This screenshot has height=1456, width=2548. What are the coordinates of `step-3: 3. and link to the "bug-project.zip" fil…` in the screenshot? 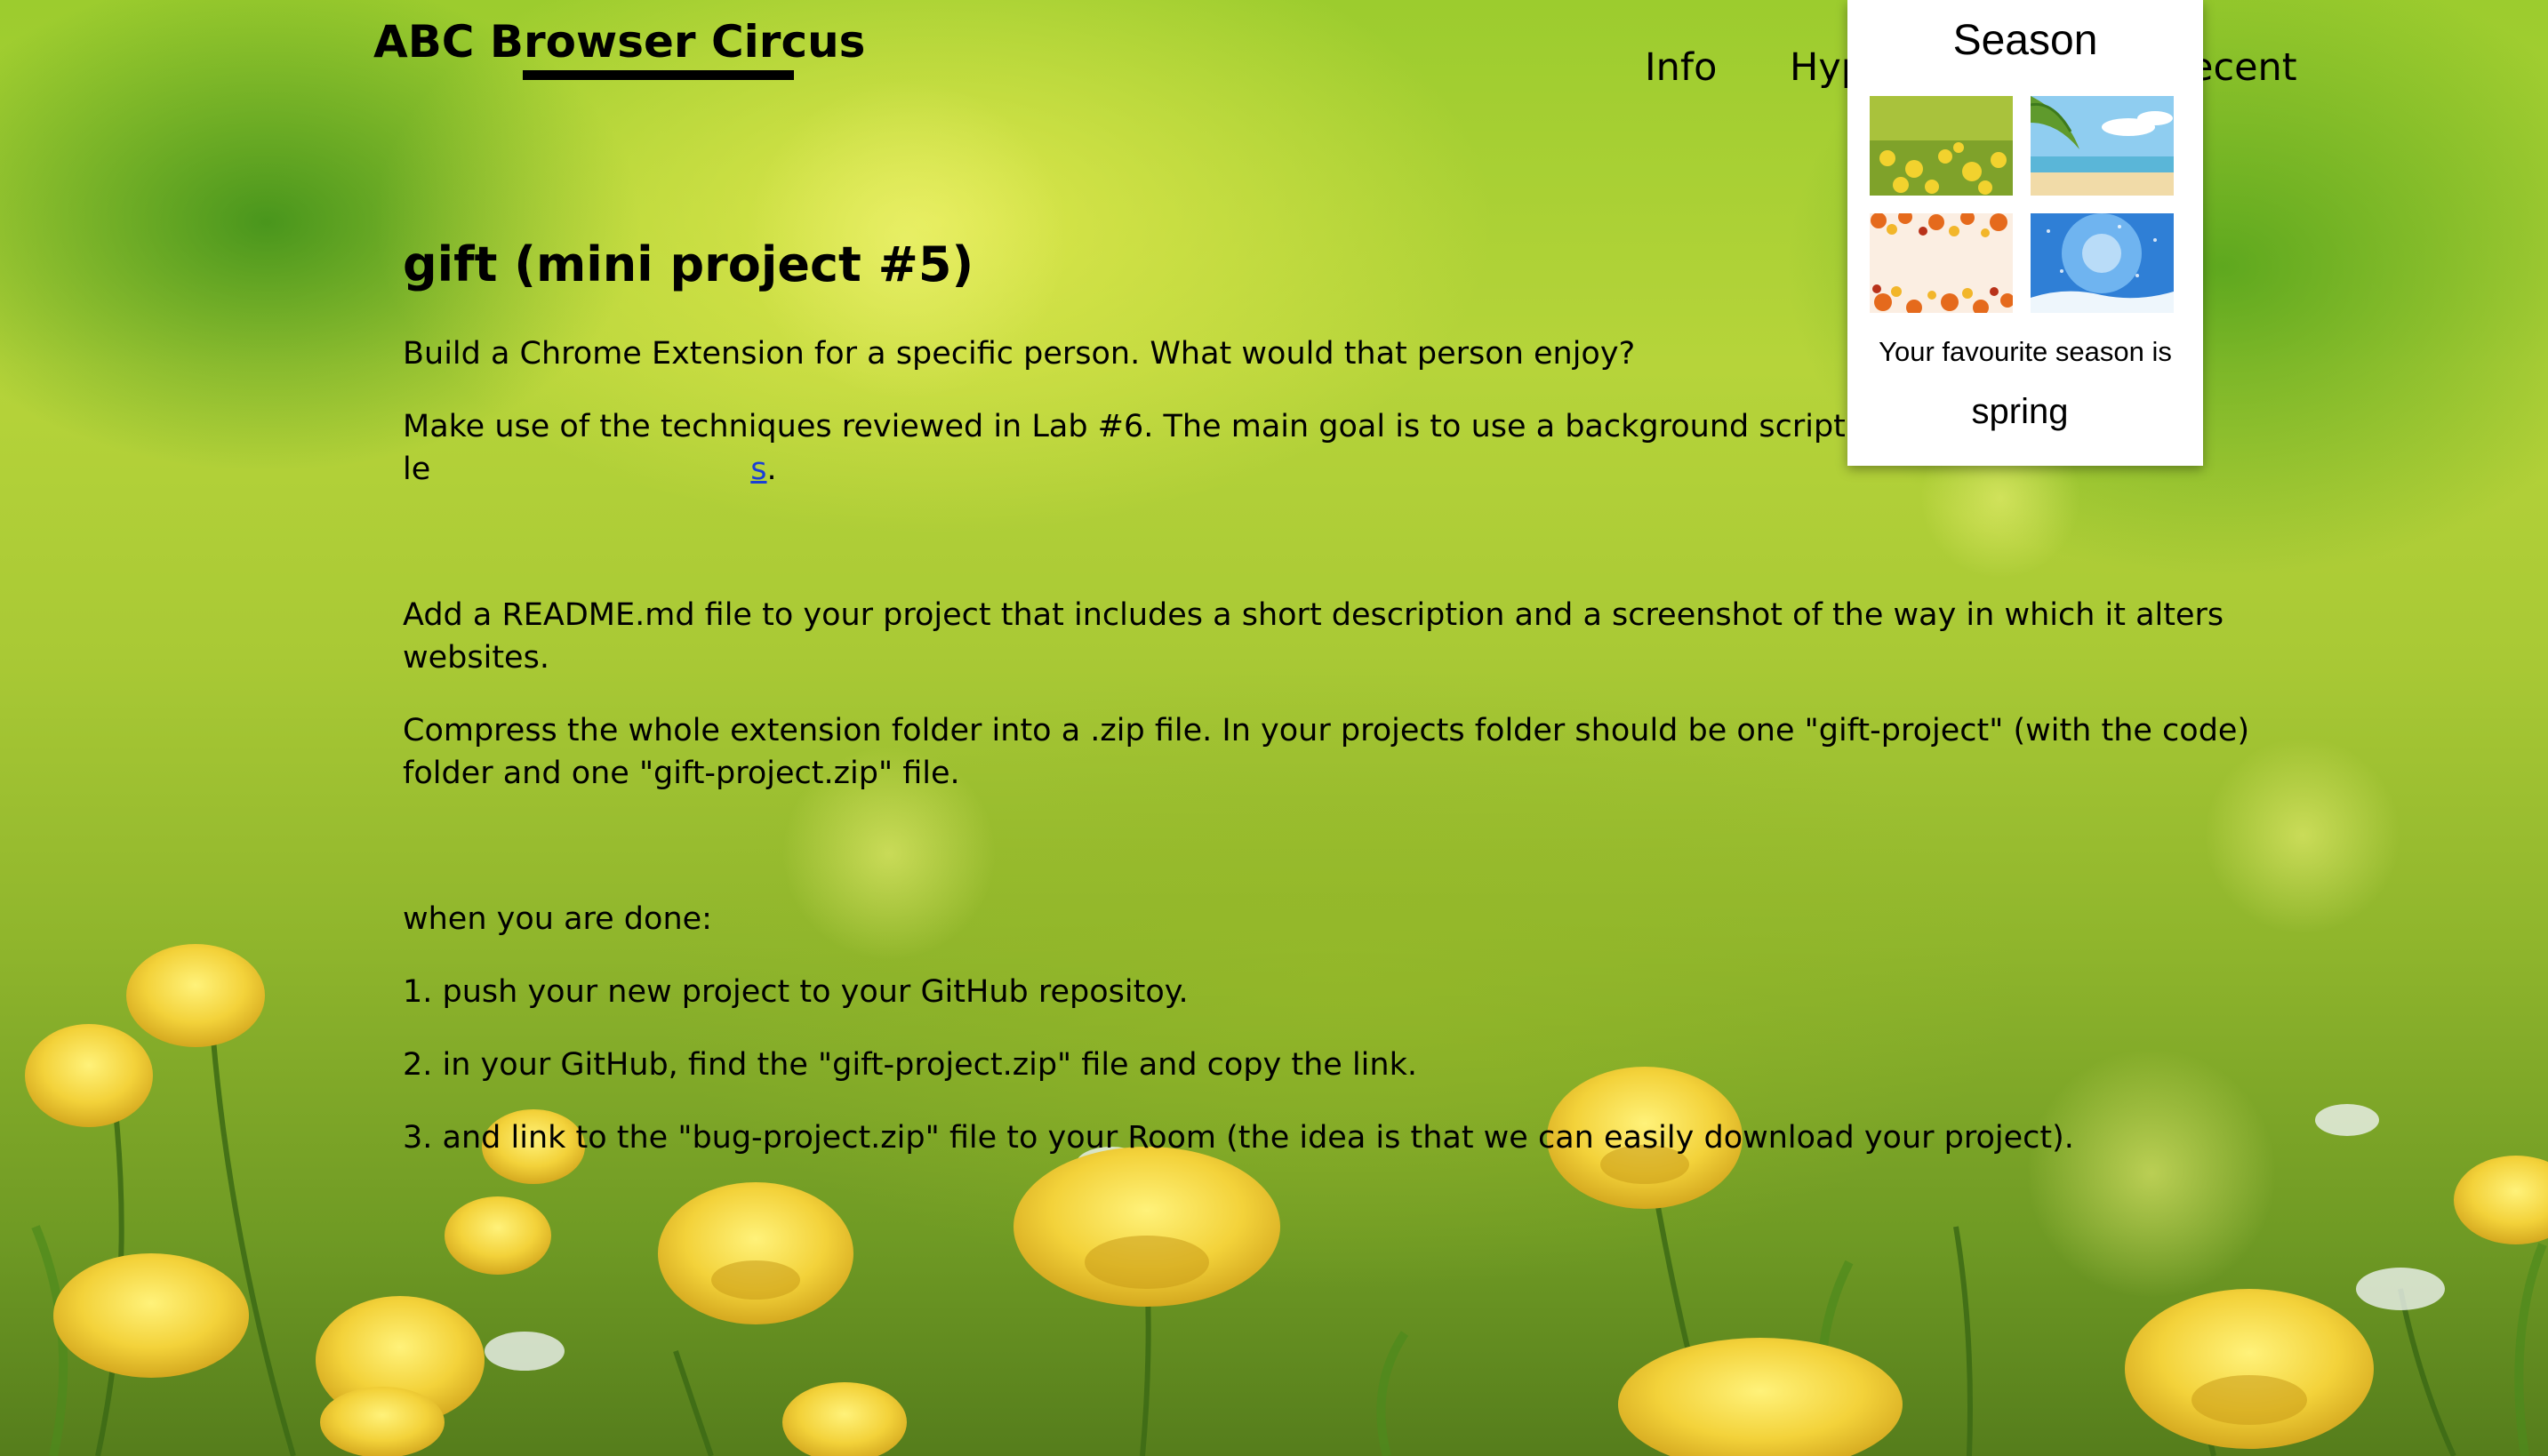 It's located at (1238, 1138).